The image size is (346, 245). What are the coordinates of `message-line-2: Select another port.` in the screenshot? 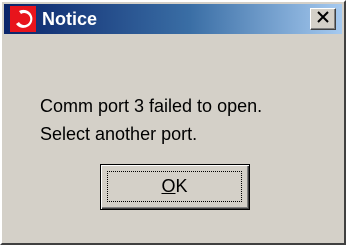 It's located at (119, 134).